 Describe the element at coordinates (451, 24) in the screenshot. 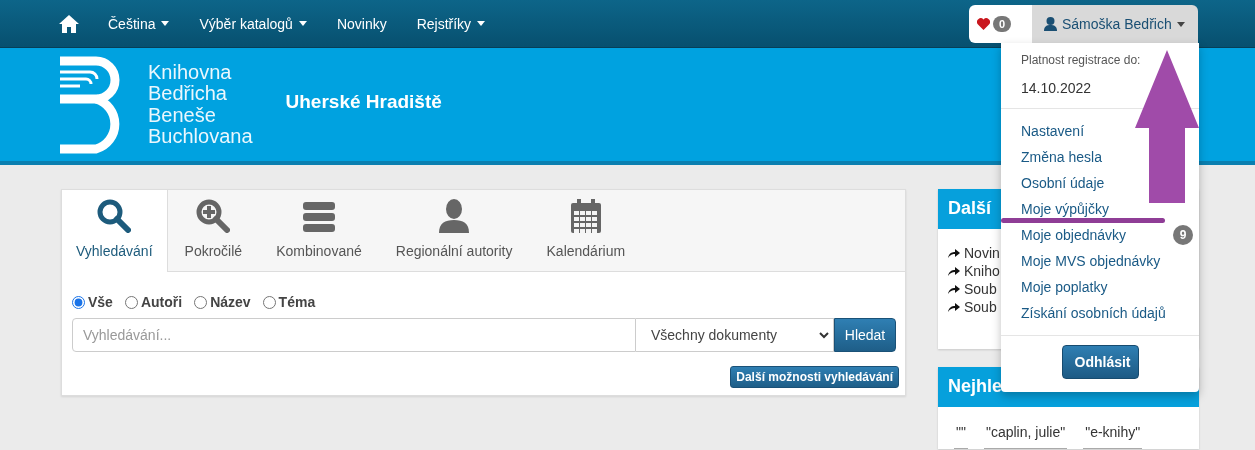

I see `nav-menu-item: Rejstříky` at that location.